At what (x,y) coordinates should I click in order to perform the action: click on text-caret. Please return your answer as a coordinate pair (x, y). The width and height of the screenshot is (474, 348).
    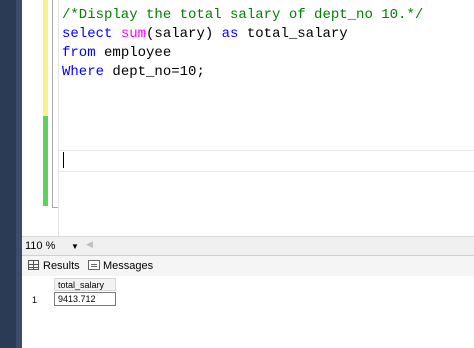
    Looking at the image, I should click on (63, 160).